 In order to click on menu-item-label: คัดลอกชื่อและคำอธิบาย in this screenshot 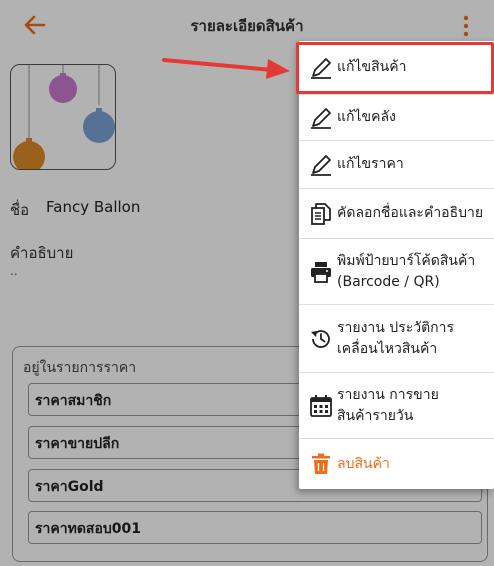, I will do `click(410, 213)`.